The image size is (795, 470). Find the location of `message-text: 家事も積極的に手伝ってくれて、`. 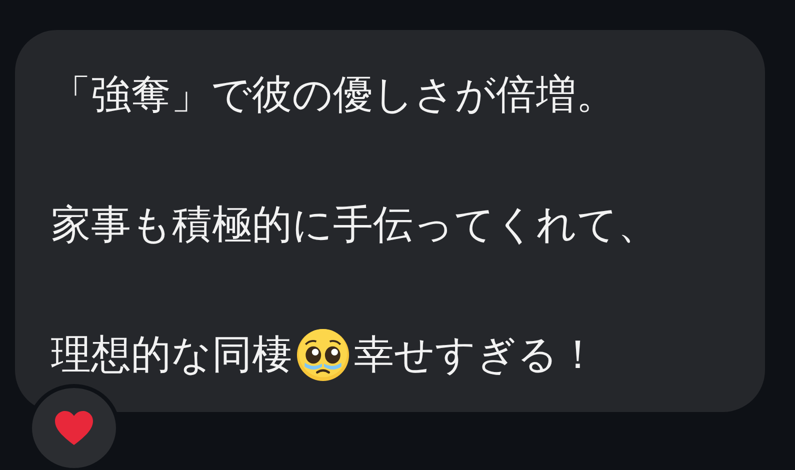

message-text: 家事も積極的に手伝ってくれて、 is located at coordinates (354, 225).